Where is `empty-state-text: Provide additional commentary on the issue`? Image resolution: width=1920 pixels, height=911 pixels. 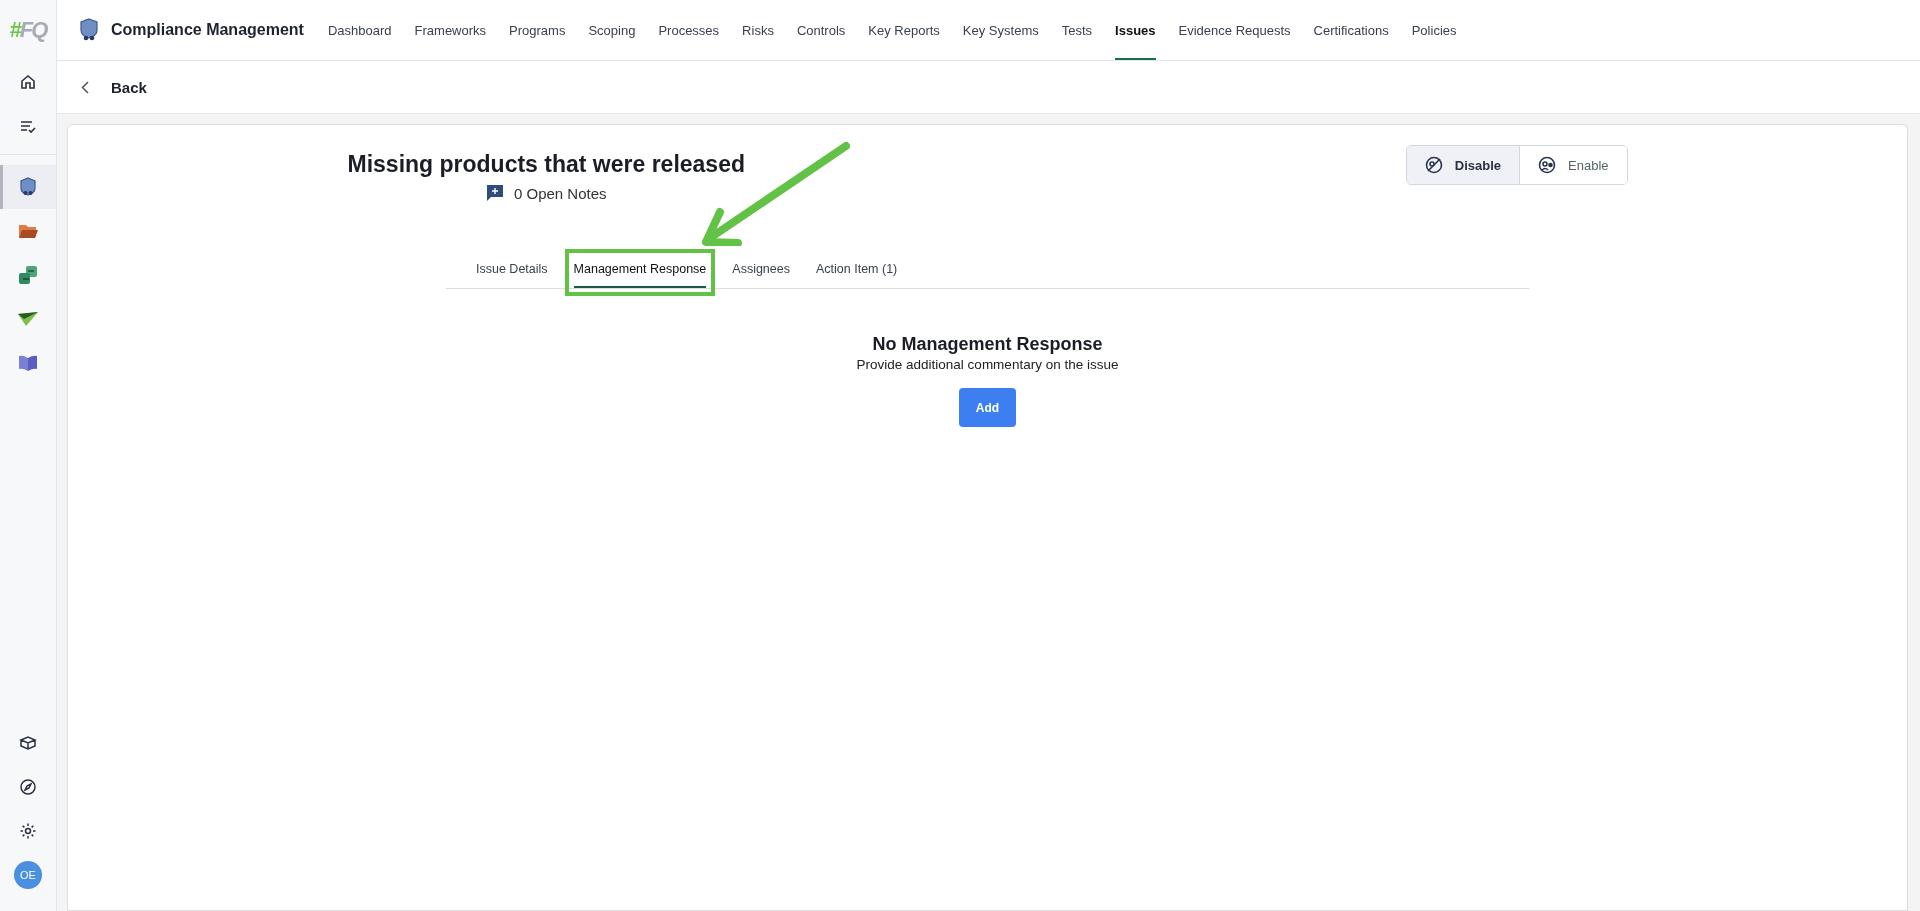 empty-state-text: Provide additional commentary on the issue is located at coordinates (987, 364).